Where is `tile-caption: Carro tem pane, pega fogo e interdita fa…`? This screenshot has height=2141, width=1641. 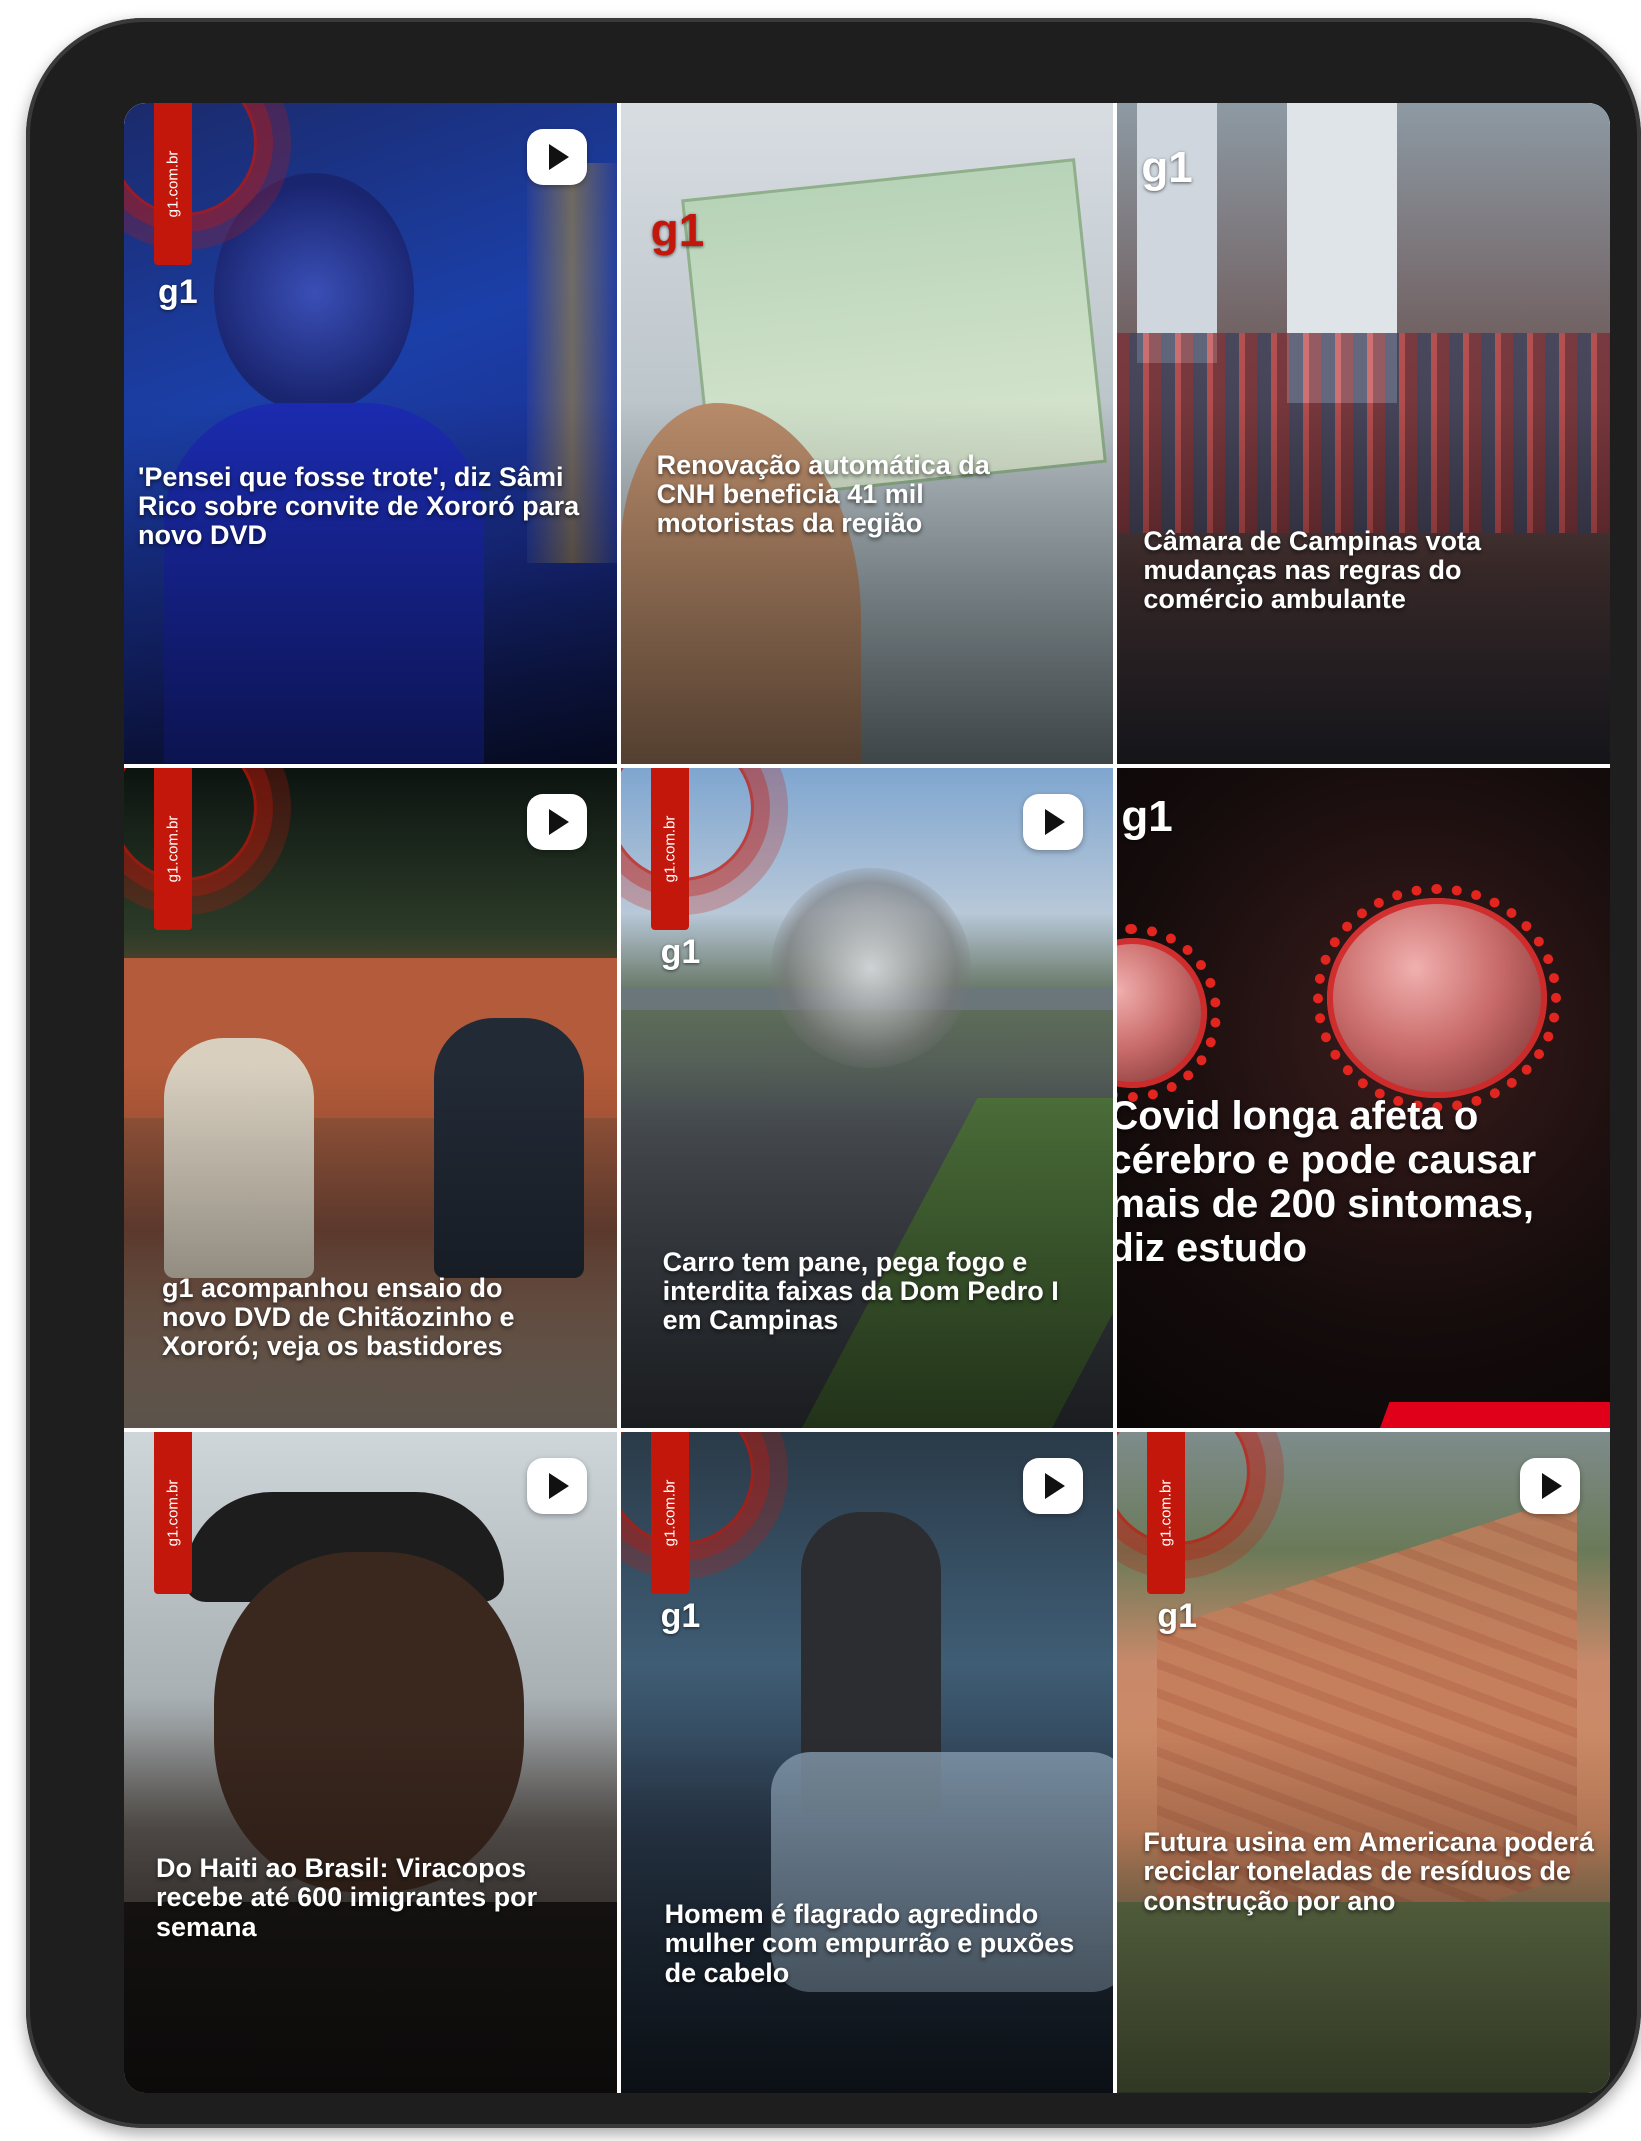 tile-caption: Carro tem pane, pega fogo e interdita fa… is located at coordinates (860, 1290).